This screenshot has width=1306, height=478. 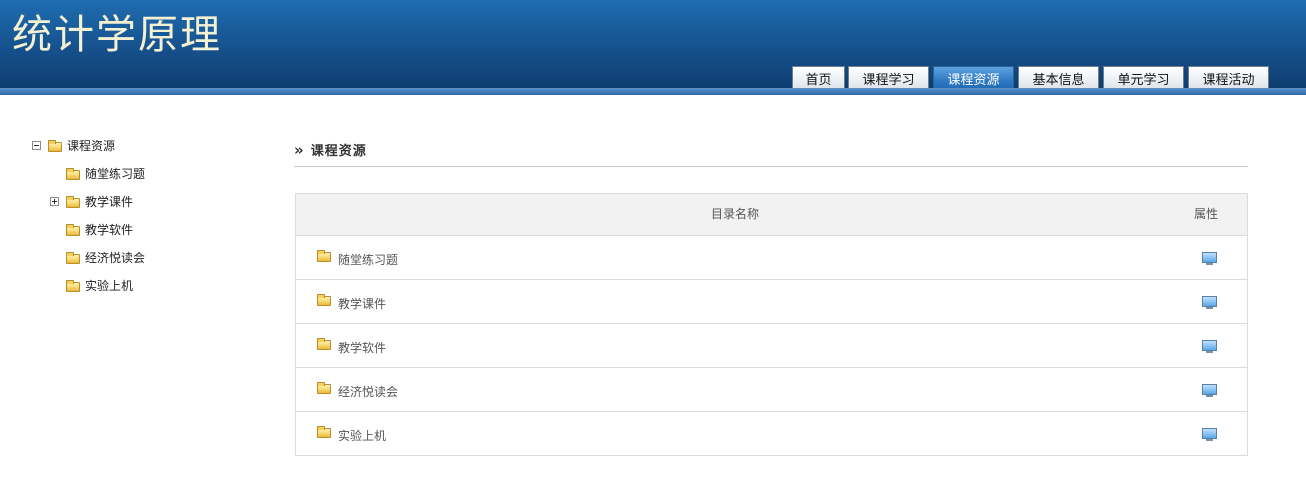 What do you see at coordinates (54, 201) in the screenshot?
I see `expand-icon` at bounding box center [54, 201].